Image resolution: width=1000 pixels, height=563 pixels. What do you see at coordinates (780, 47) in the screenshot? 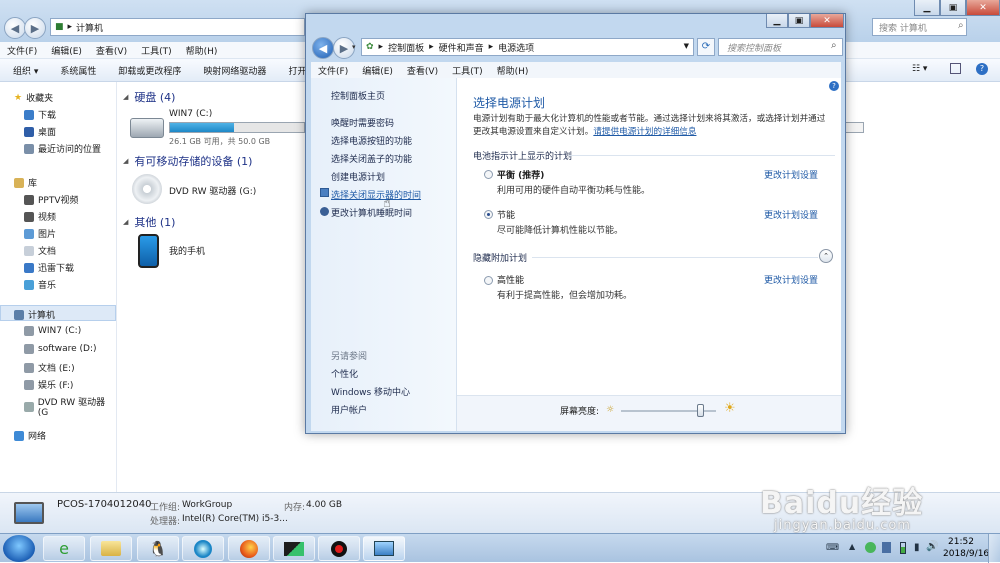
I see `cp-search-input: 搜索控制面板` at bounding box center [780, 47].